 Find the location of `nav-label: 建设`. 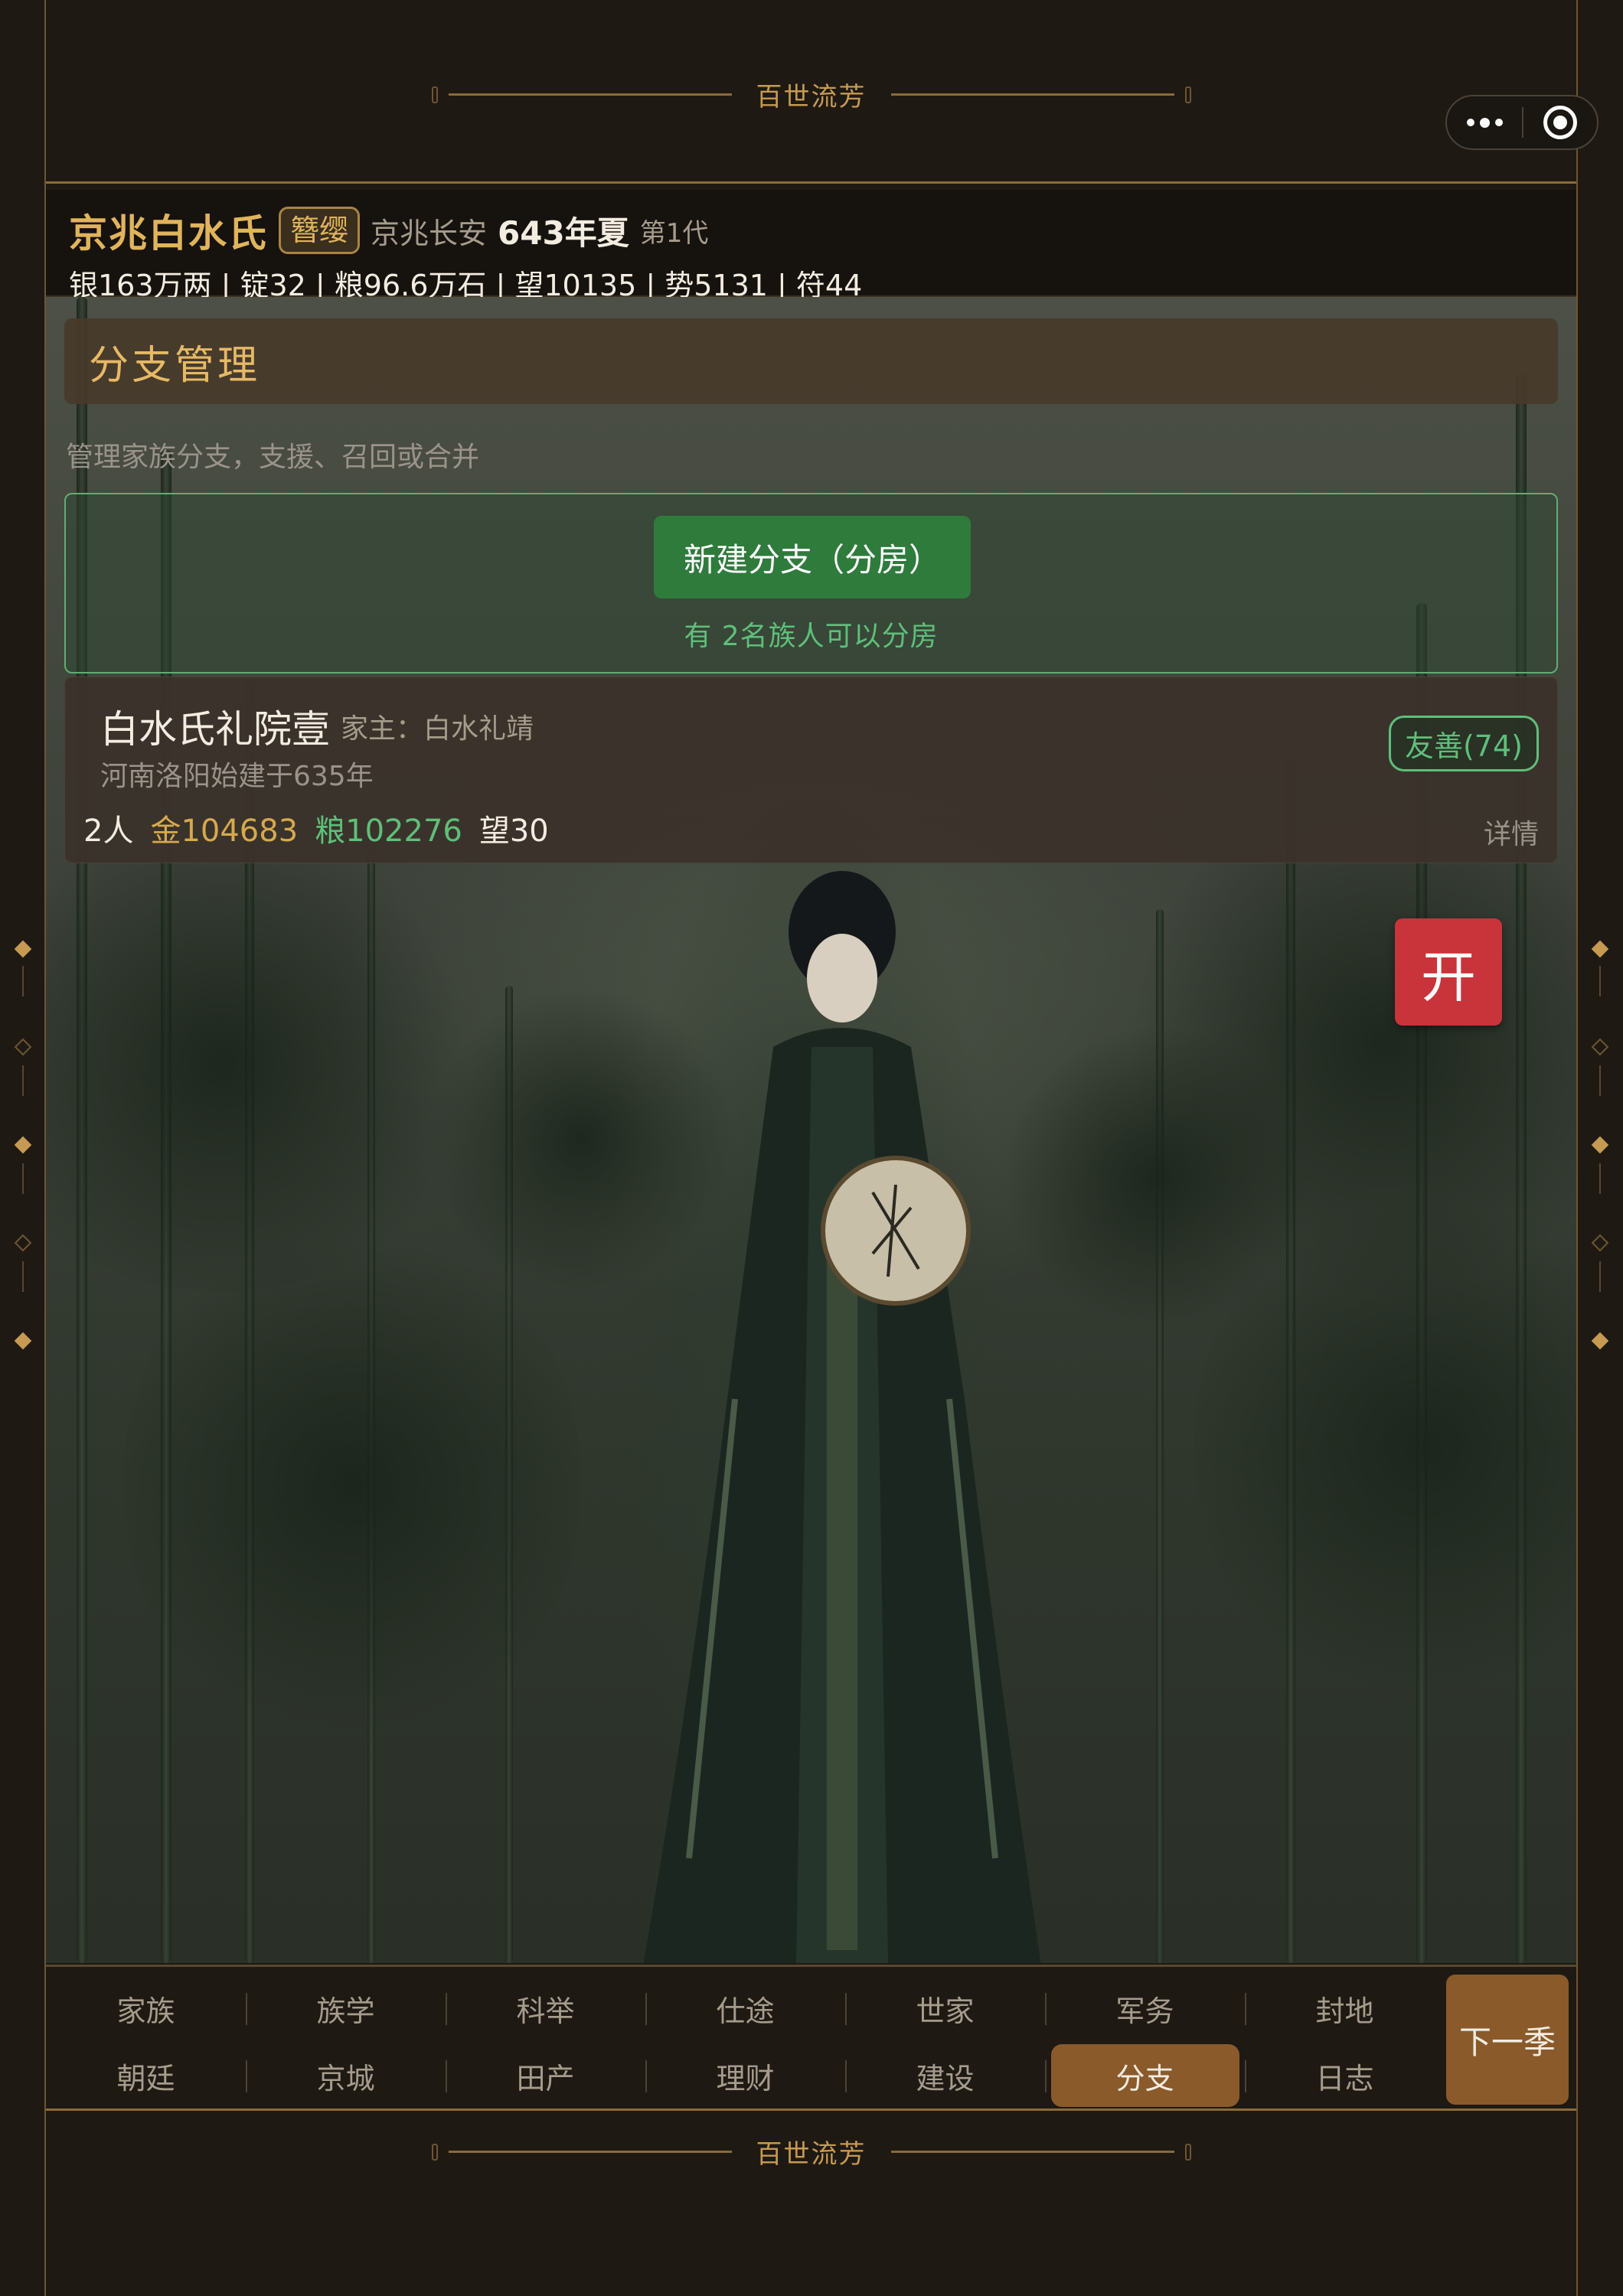

nav-label: 建设 is located at coordinates (945, 2078).